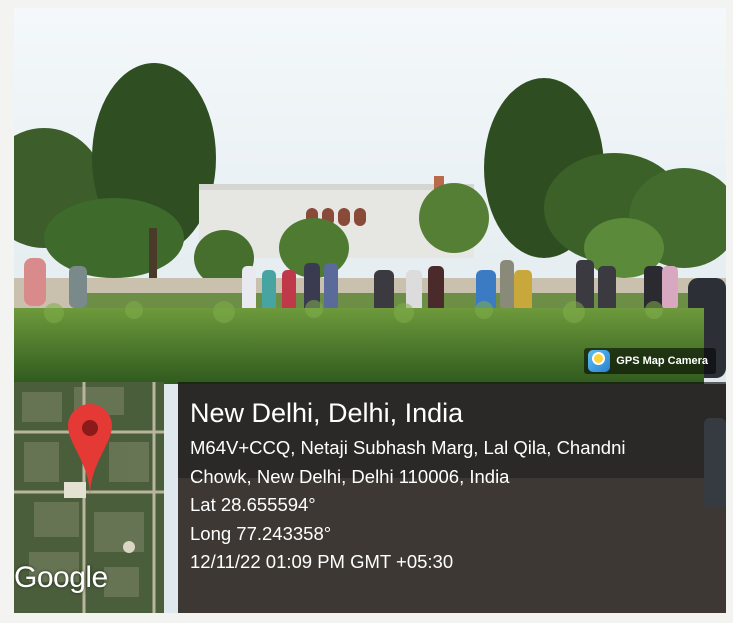 The width and height of the screenshot is (733, 623). Describe the element at coordinates (90, 450) in the screenshot. I see `map-pin-icon` at that location.